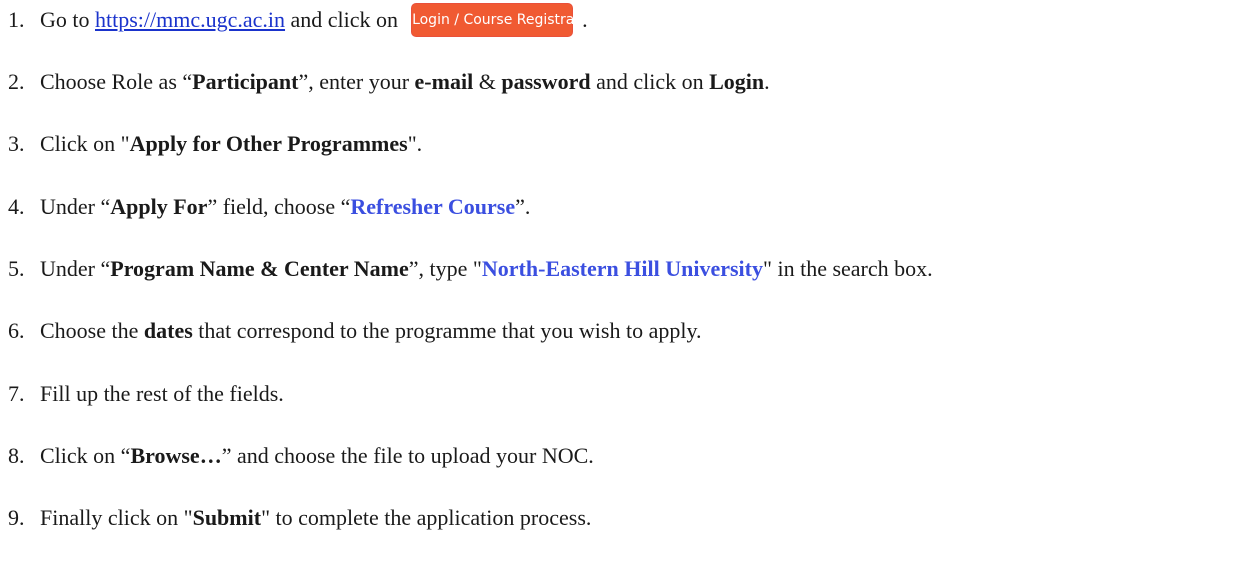 Image resolution: width=1255 pixels, height=576 pixels. What do you see at coordinates (116, 517) in the screenshot?
I see `step-text-part: Finally click on "` at bounding box center [116, 517].